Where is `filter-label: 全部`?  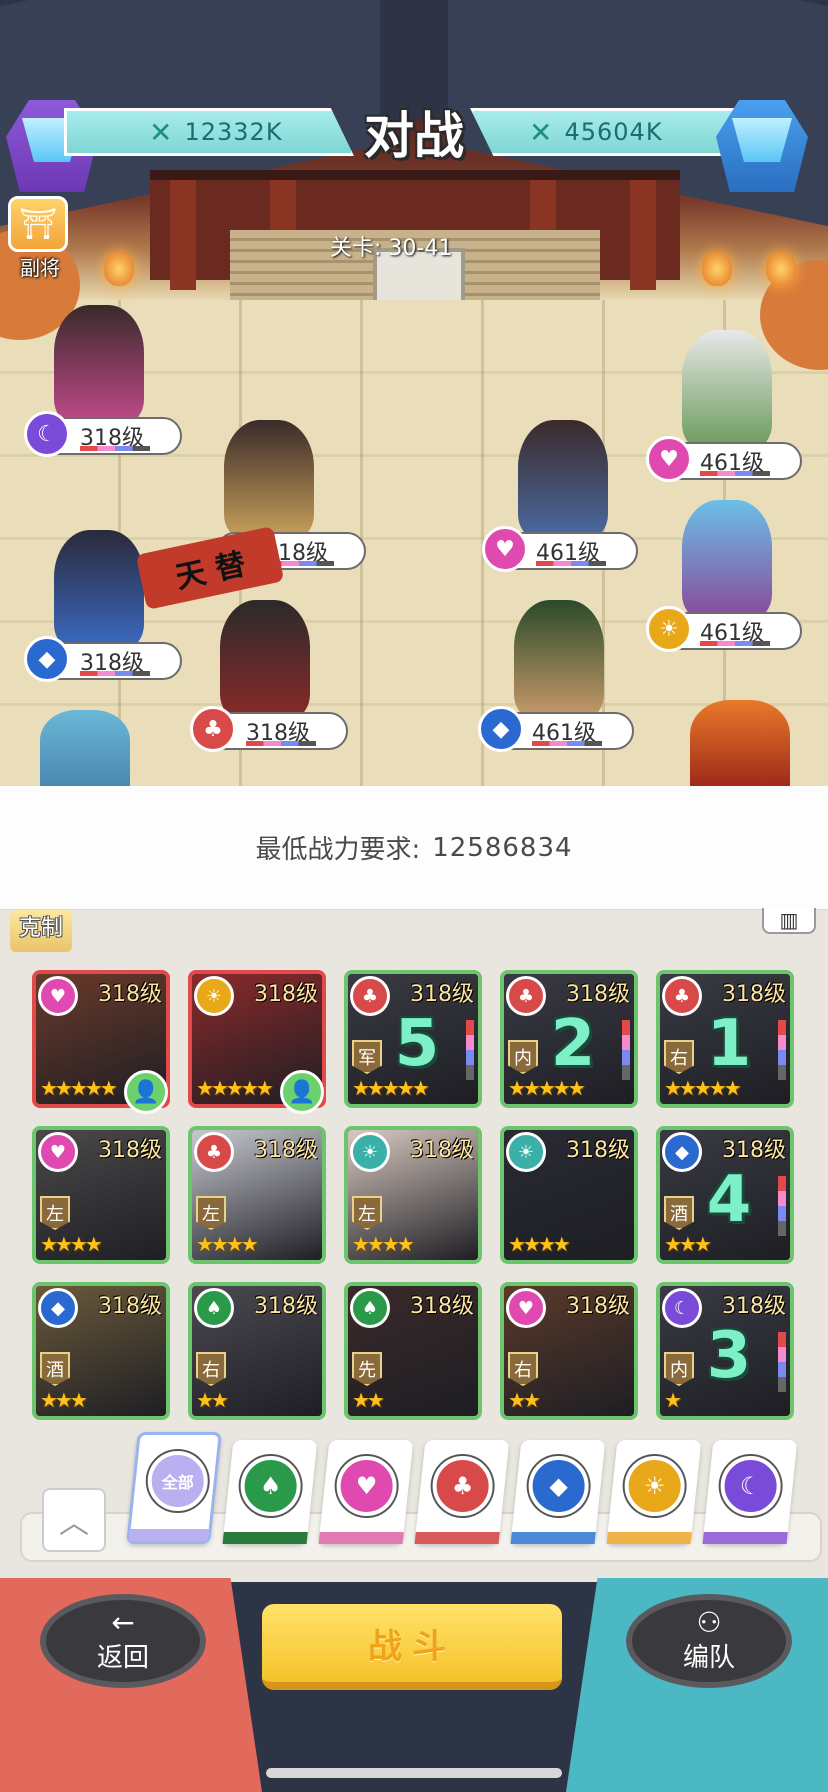 filter-label: 全部 is located at coordinates (177, 1482).